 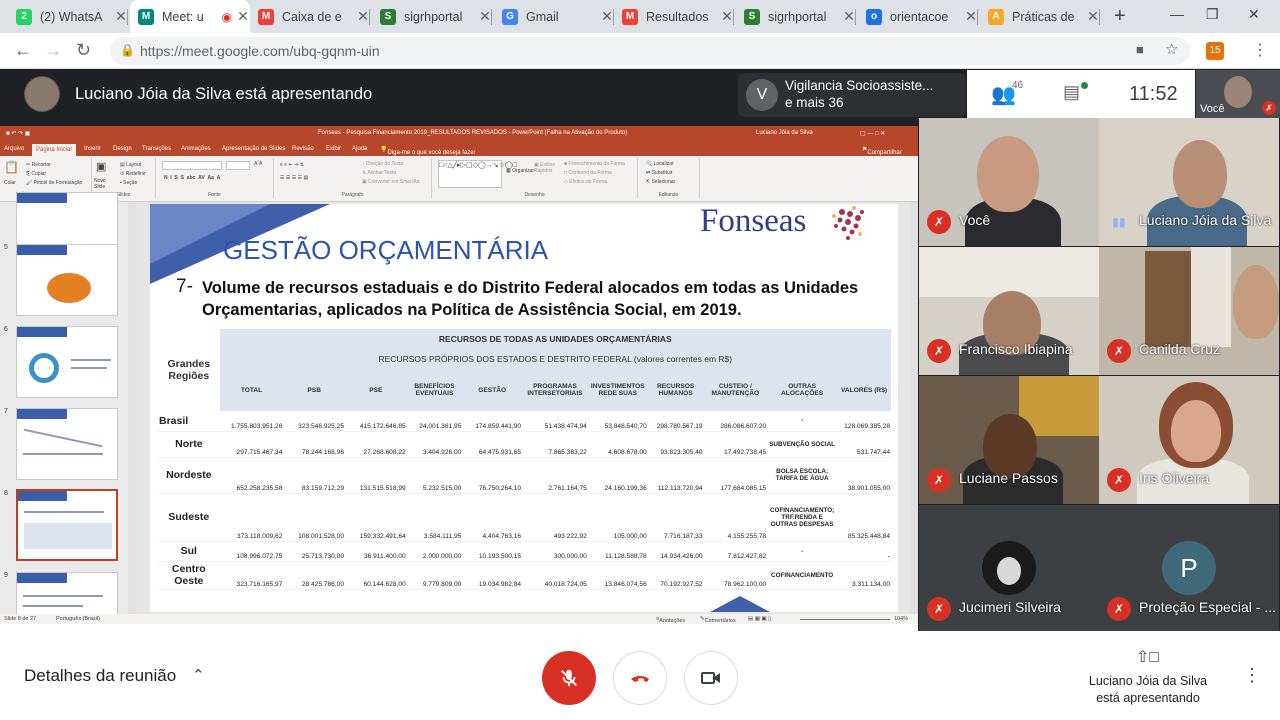 I want to click on shapes-gallery: □○△╱▸▷▢◇◯→↘☆◯□, so click(x=477, y=174).